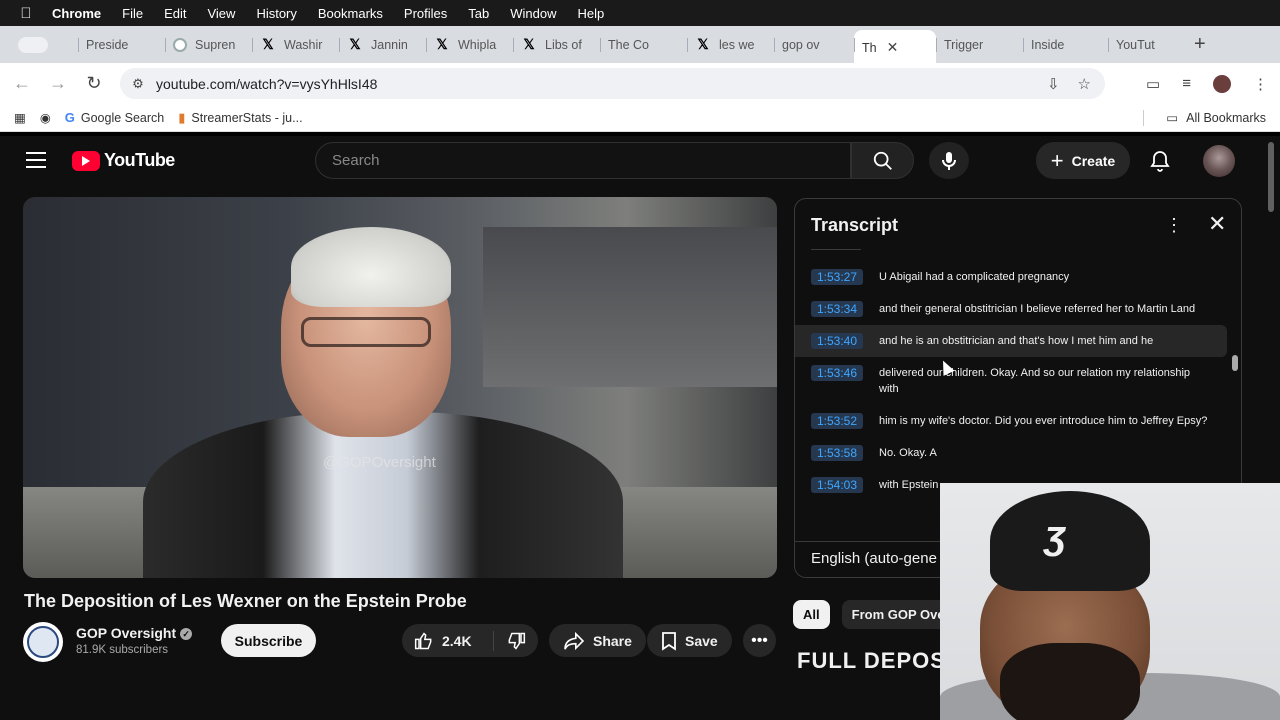  What do you see at coordinates (837, 421) in the screenshot?
I see `segment-timestamp: 1:53:52` at bounding box center [837, 421].